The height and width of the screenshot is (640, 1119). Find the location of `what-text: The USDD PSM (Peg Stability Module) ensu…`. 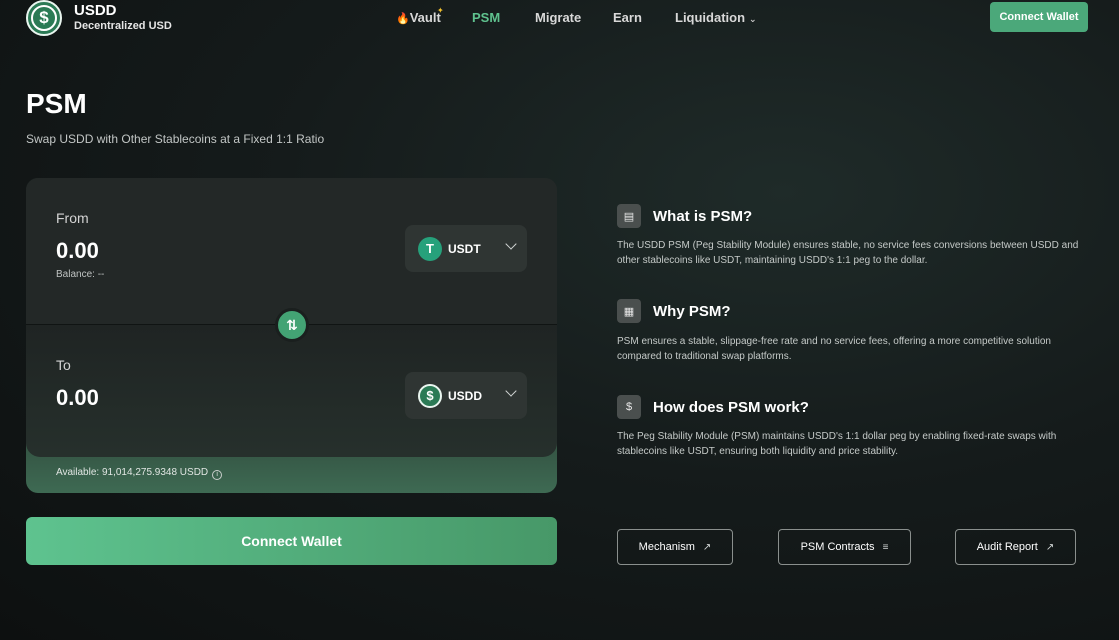

what-text: The USDD PSM (Peg Stability Module) ensu… is located at coordinates (848, 253).